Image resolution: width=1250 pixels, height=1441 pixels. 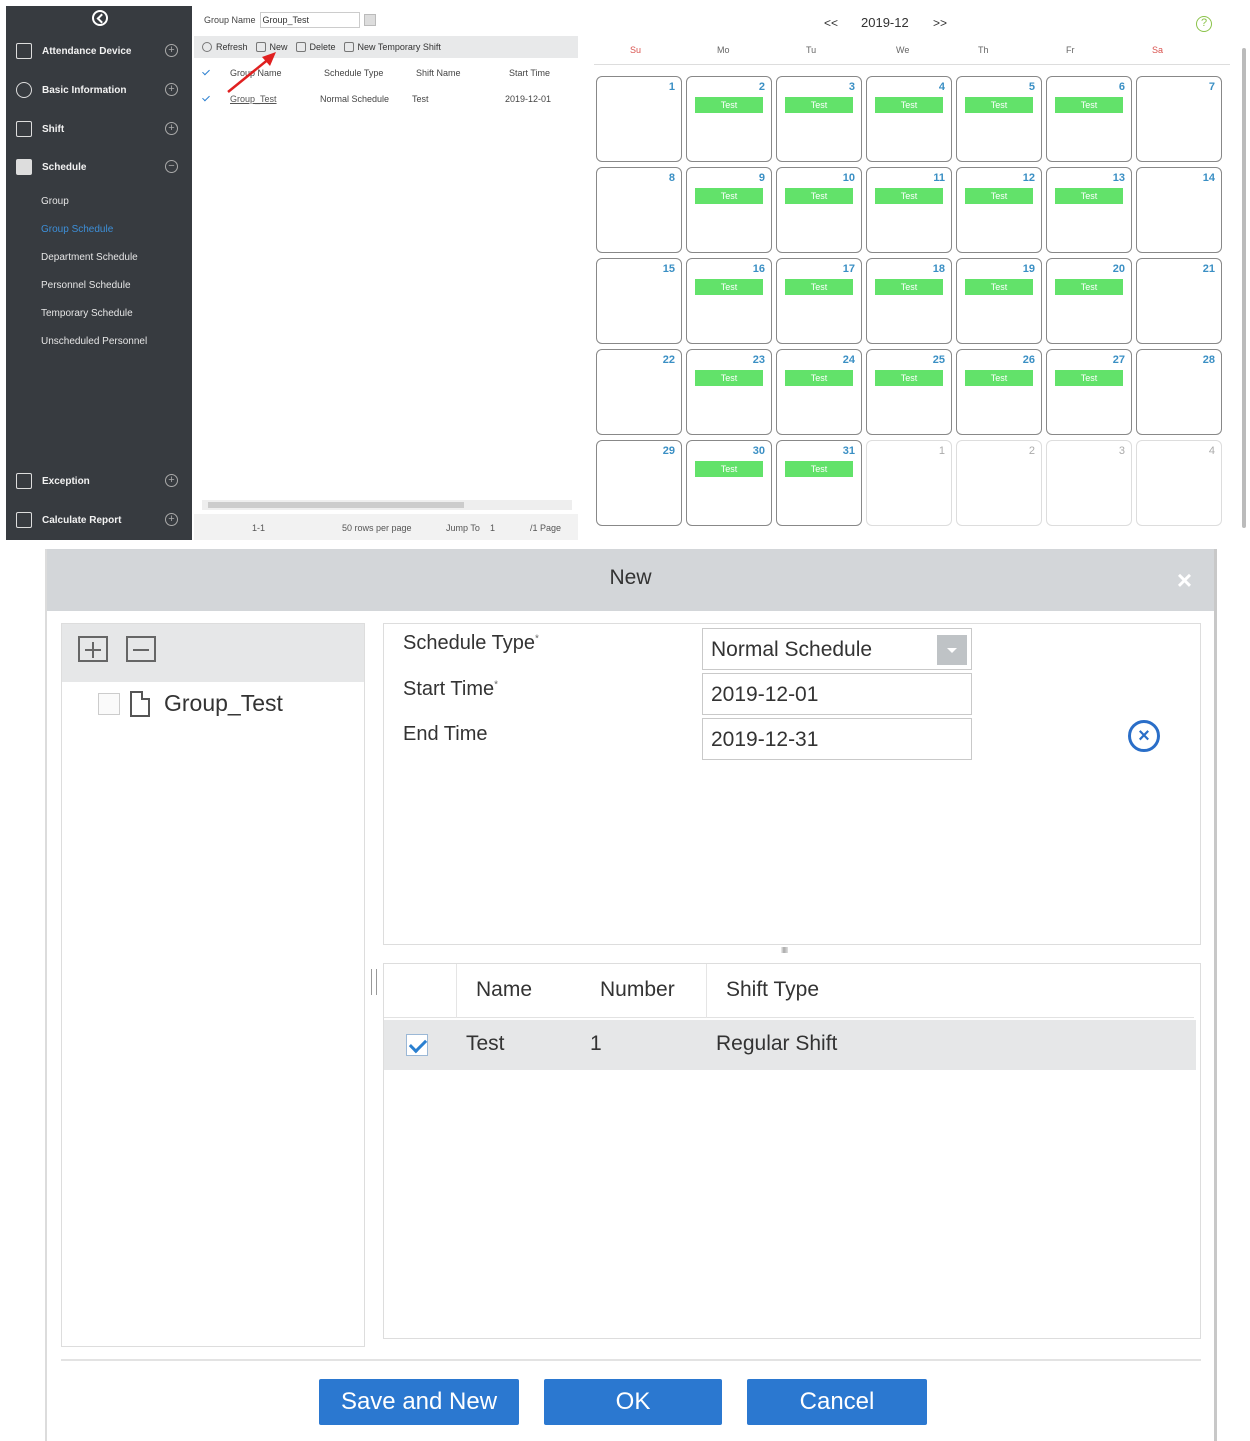 What do you see at coordinates (639, 483) in the screenshot?
I see `calendar-day-cell: 29` at bounding box center [639, 483].